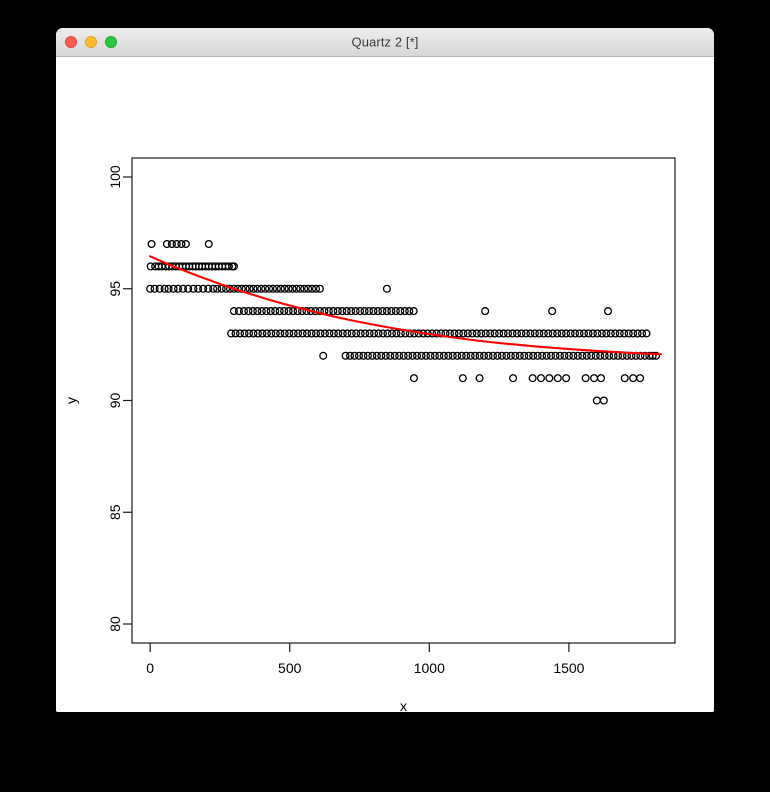 This screenshot has width=770, height=792. Describe the element at coordinates (115, 289) in the screenshot. I see `y-tick-label: 95` at that location.